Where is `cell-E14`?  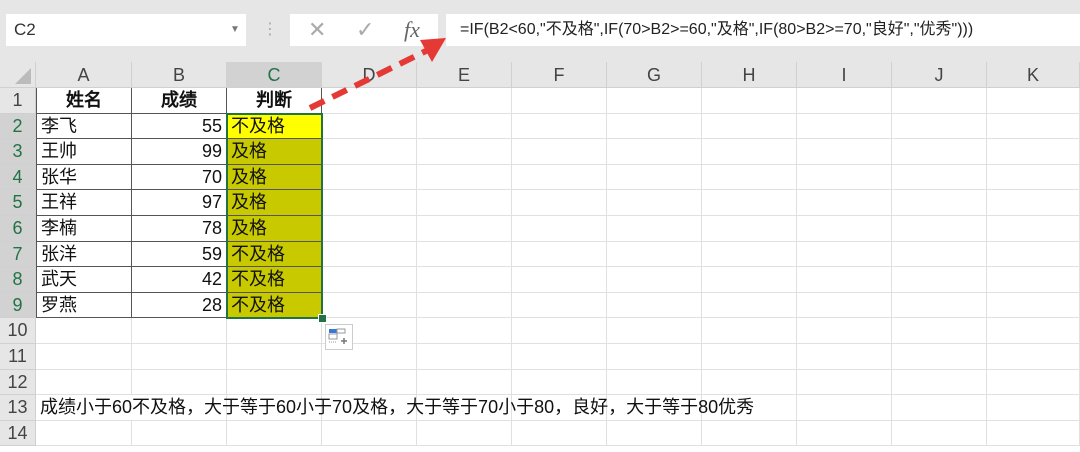
cell-E14 is located at coordinates (464, 433).